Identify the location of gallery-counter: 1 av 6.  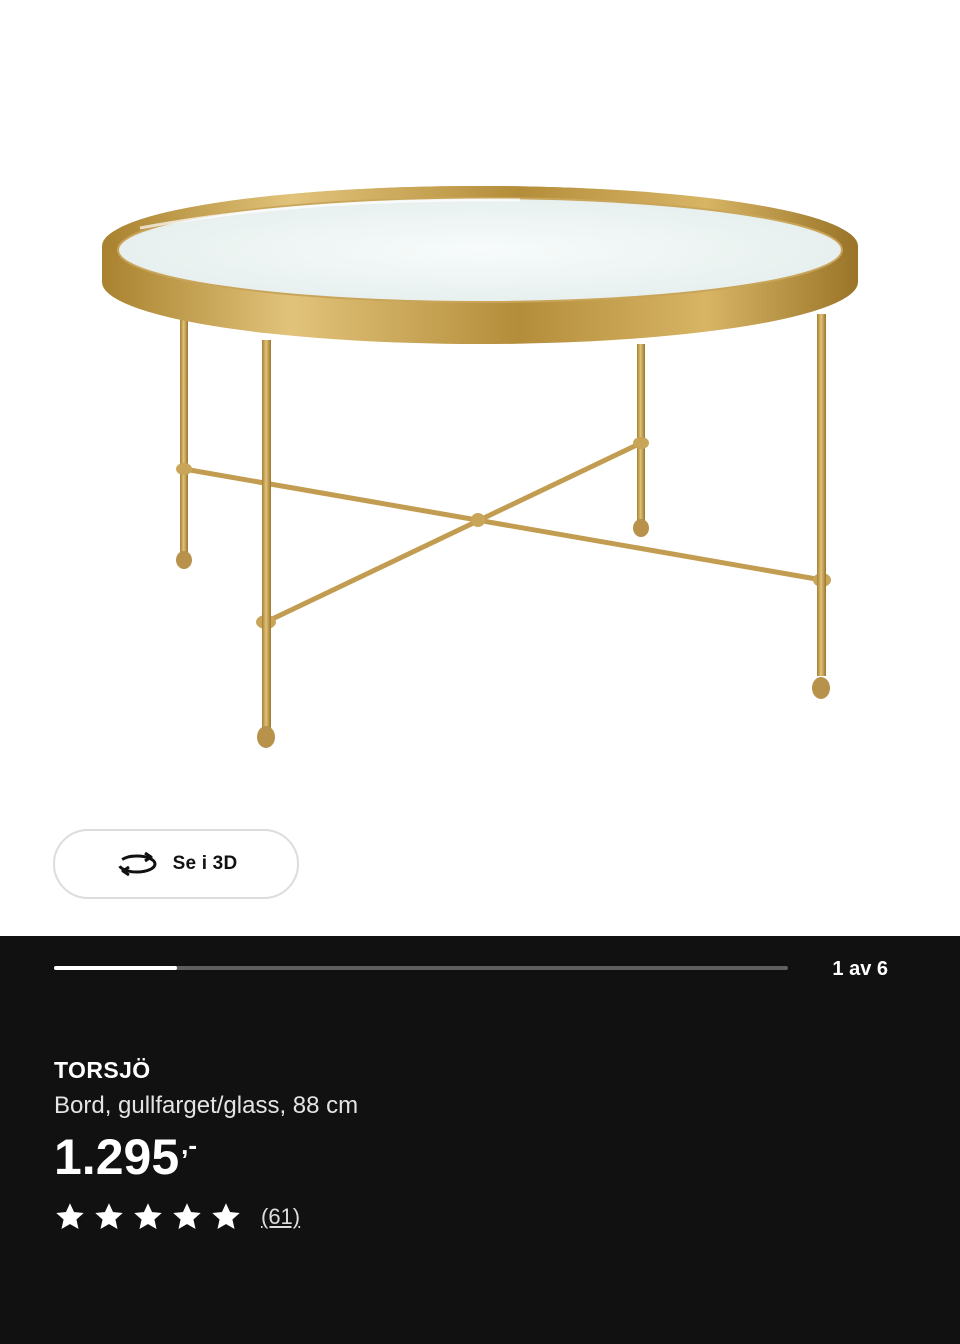
(860, 969).